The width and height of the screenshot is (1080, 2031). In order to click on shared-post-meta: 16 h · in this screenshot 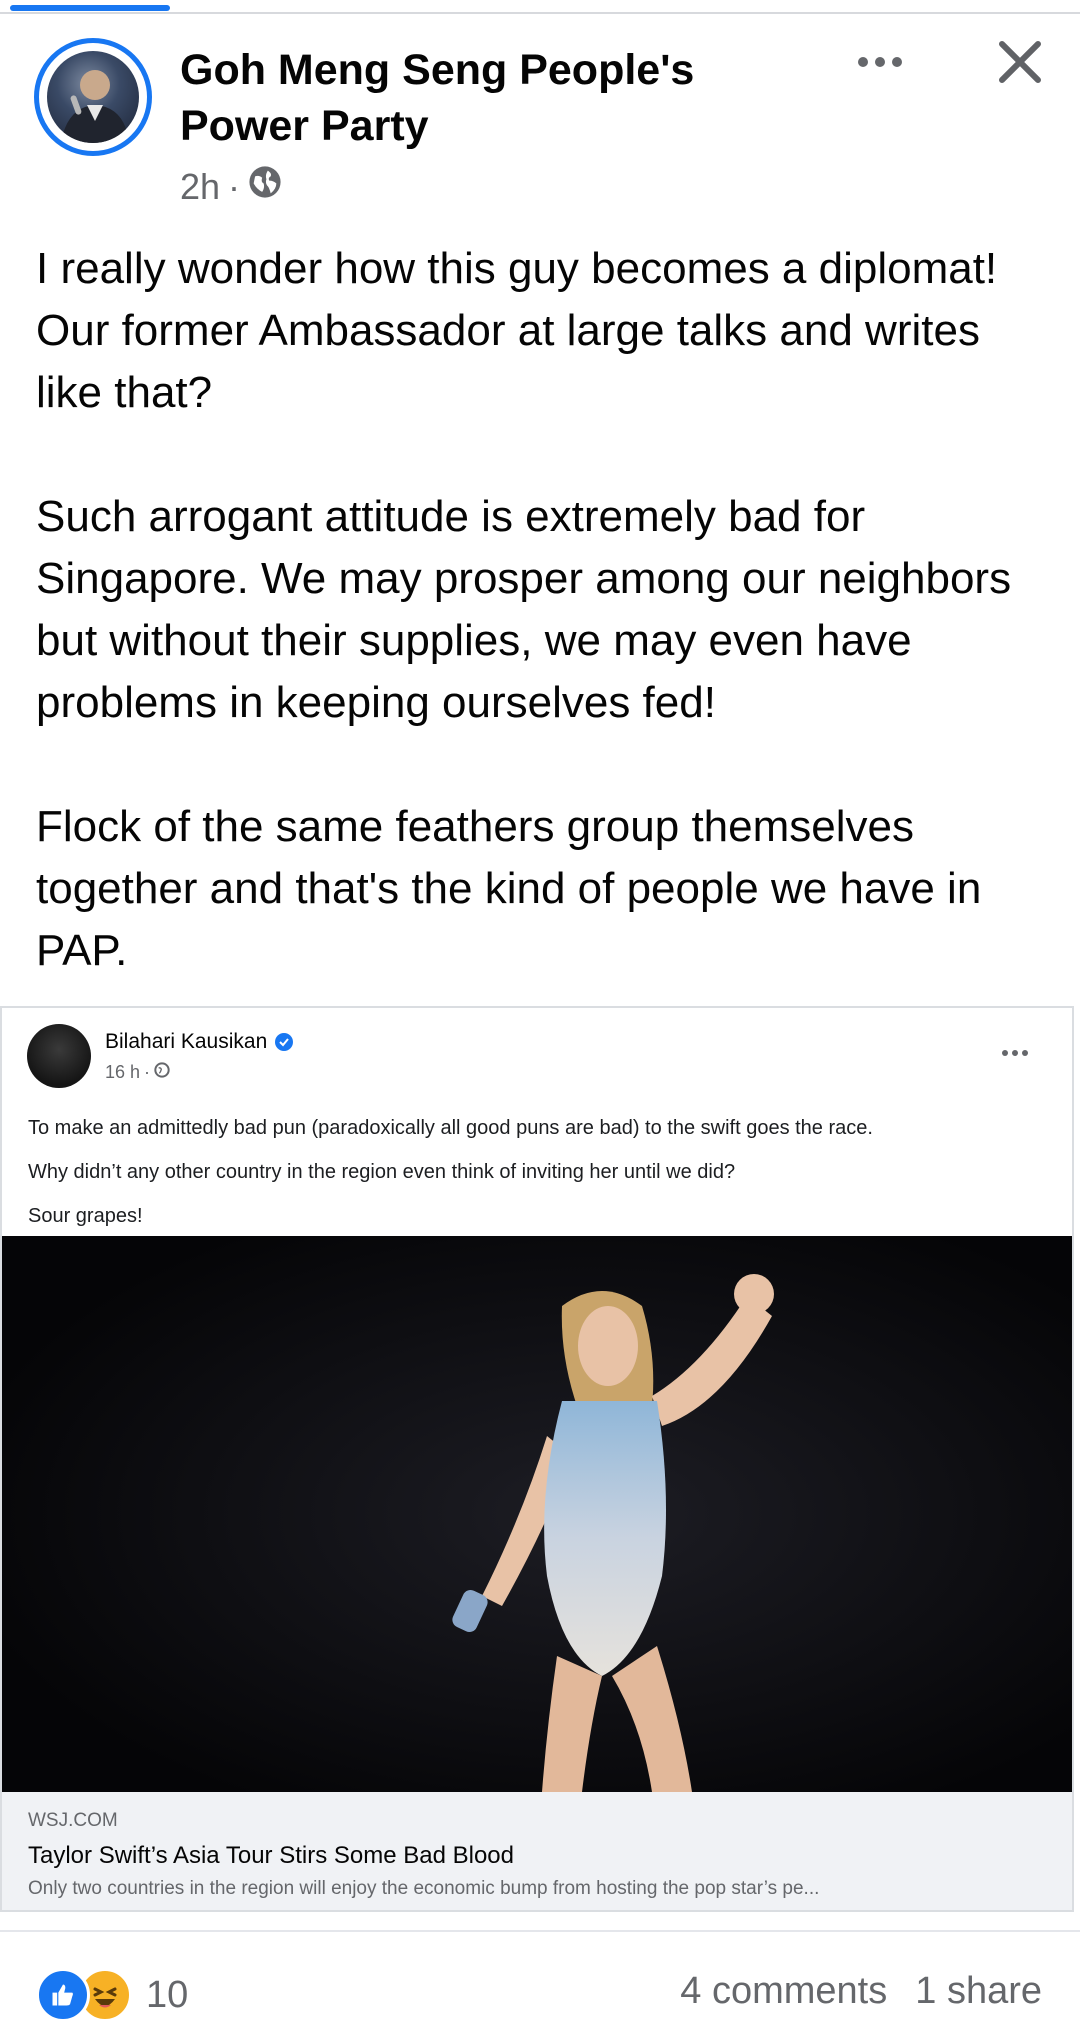, I will do `click(137, 1072)`.